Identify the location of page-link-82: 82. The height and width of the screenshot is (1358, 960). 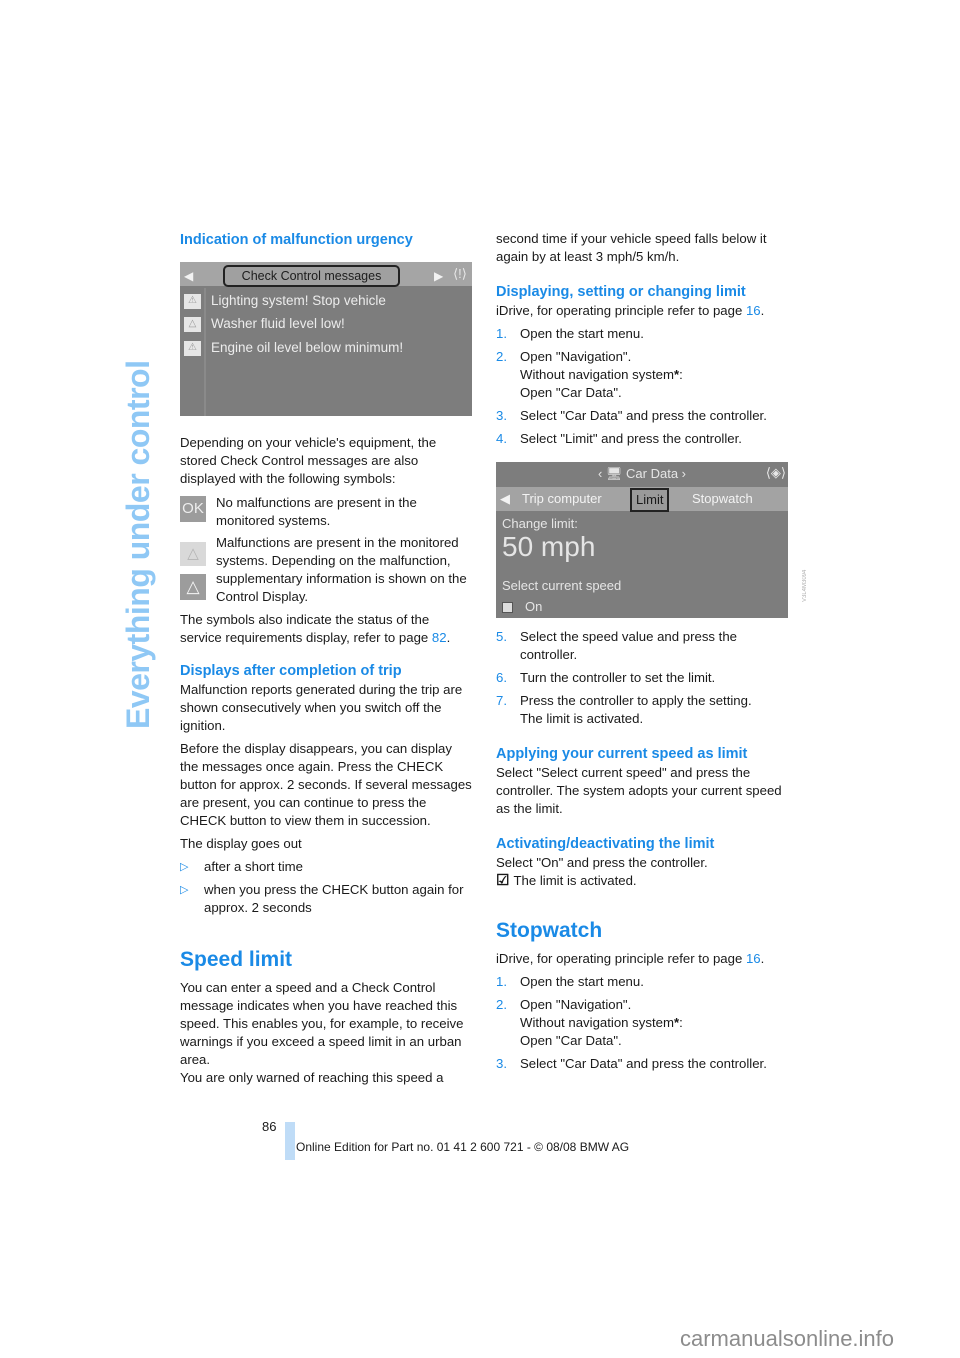
(439, 637).